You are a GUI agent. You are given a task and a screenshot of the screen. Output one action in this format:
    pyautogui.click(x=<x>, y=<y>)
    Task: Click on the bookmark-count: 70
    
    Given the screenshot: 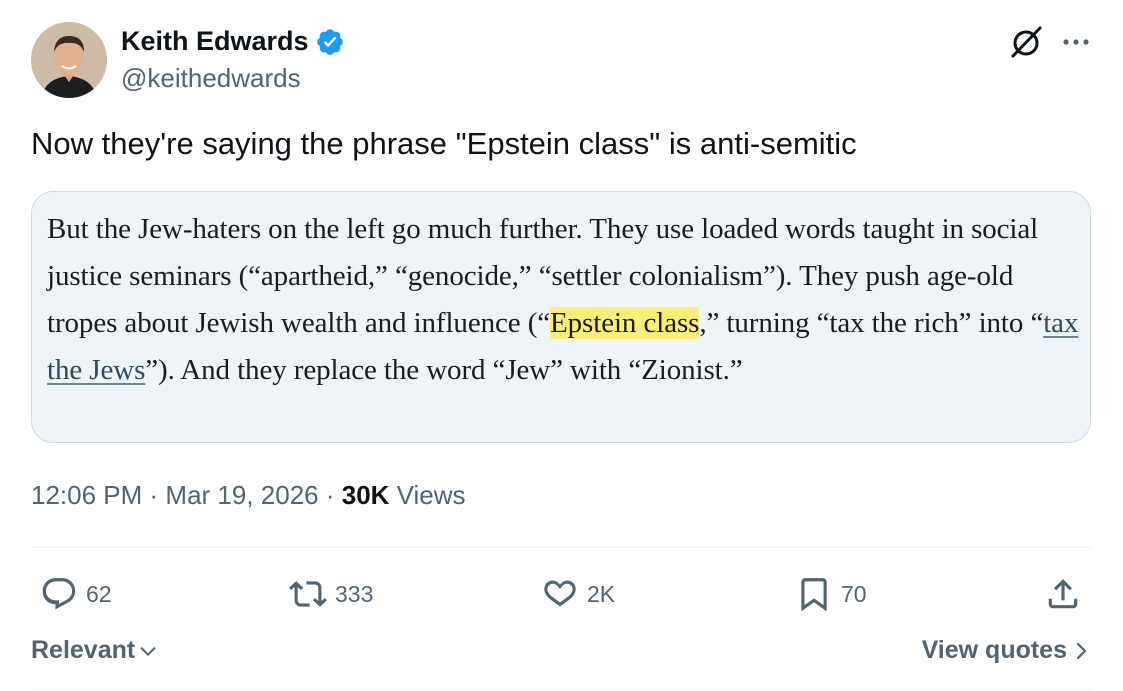 What is the action you would take?
    pyautogui.click(x=854, y=593)
    